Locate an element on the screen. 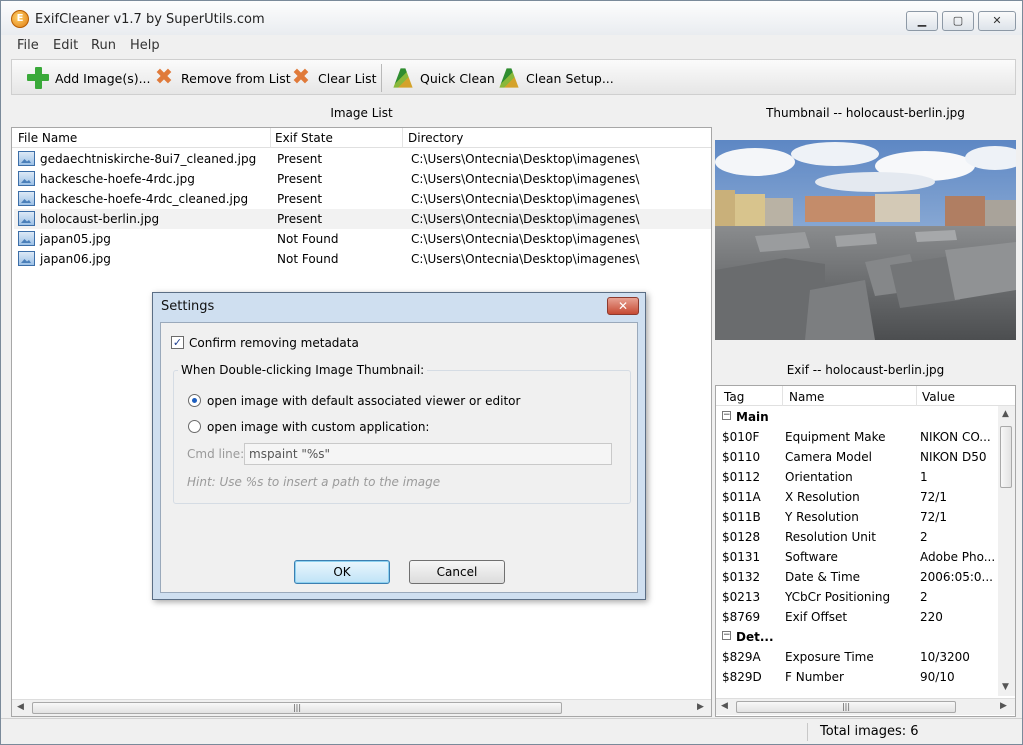  double-click-group-label: When Double-clicking Image Thumbnail: is located at coordinates (303, 370).